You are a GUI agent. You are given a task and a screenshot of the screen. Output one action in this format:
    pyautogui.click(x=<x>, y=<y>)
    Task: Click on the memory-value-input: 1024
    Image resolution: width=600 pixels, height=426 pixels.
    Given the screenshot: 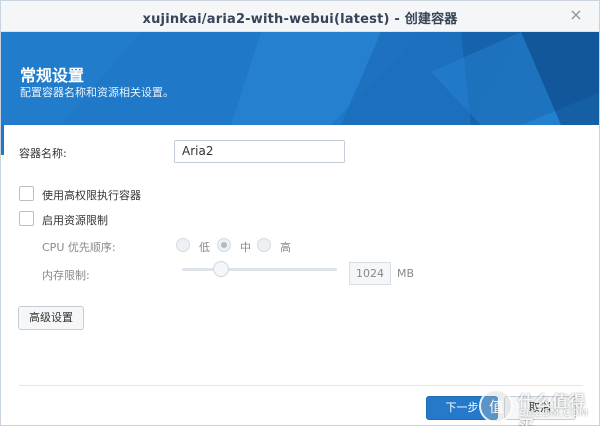 What is the action you would take?
    pyautogui.click(x=370, y=273)
    